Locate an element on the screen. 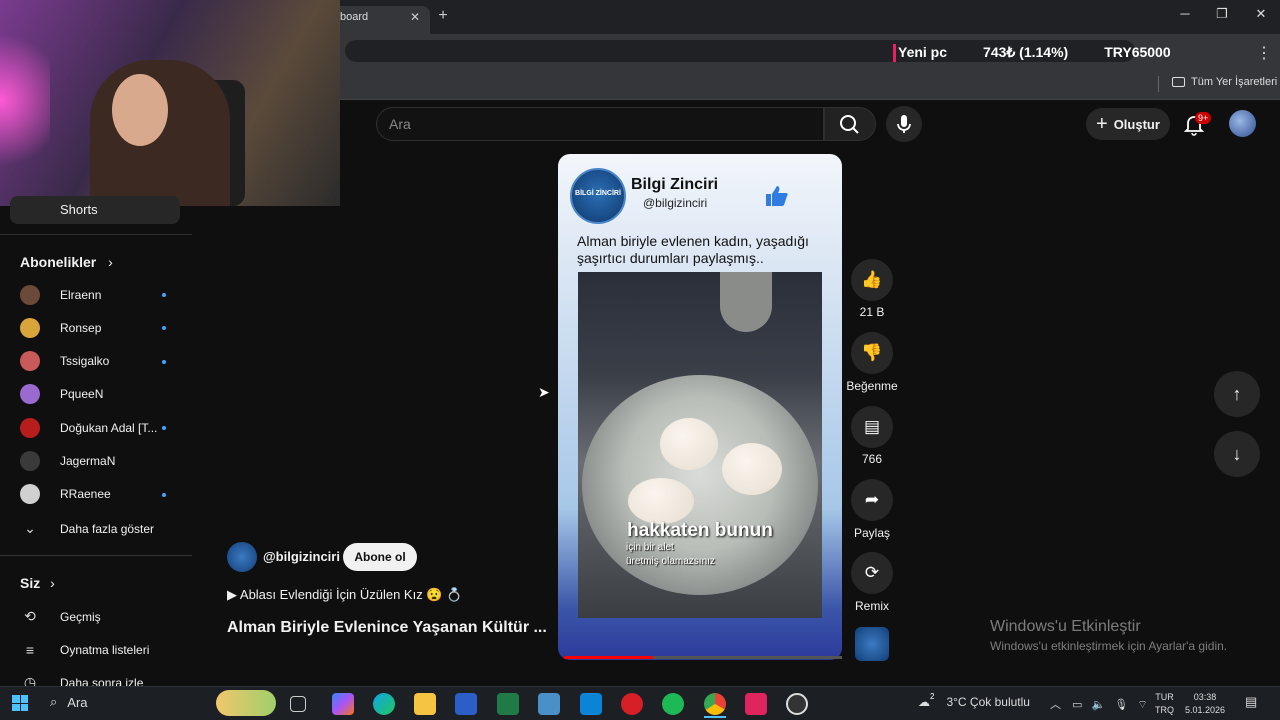  share-icon: ➦ is located at coordinates (872, 499).